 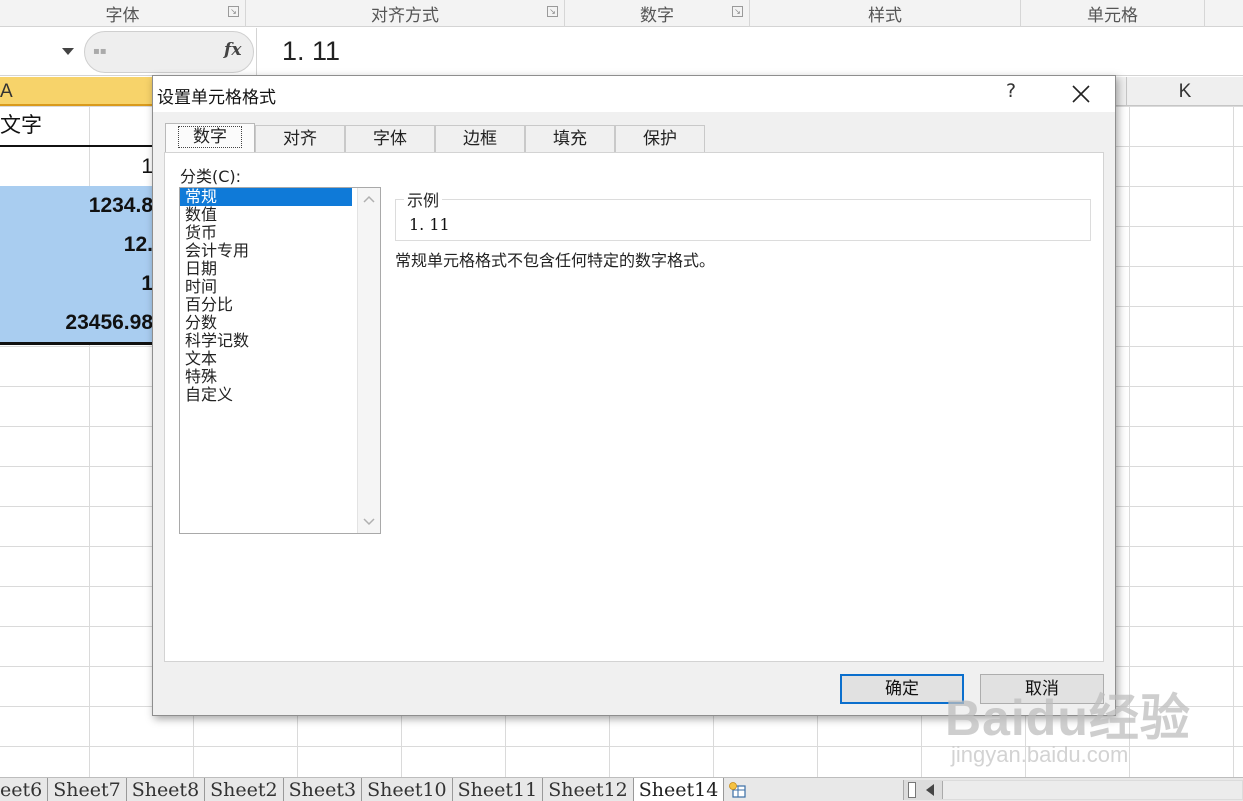 What do you see at coordinates (743, 220) in the screenshot?
I see `sample-group` at bounding box center [743, 220].